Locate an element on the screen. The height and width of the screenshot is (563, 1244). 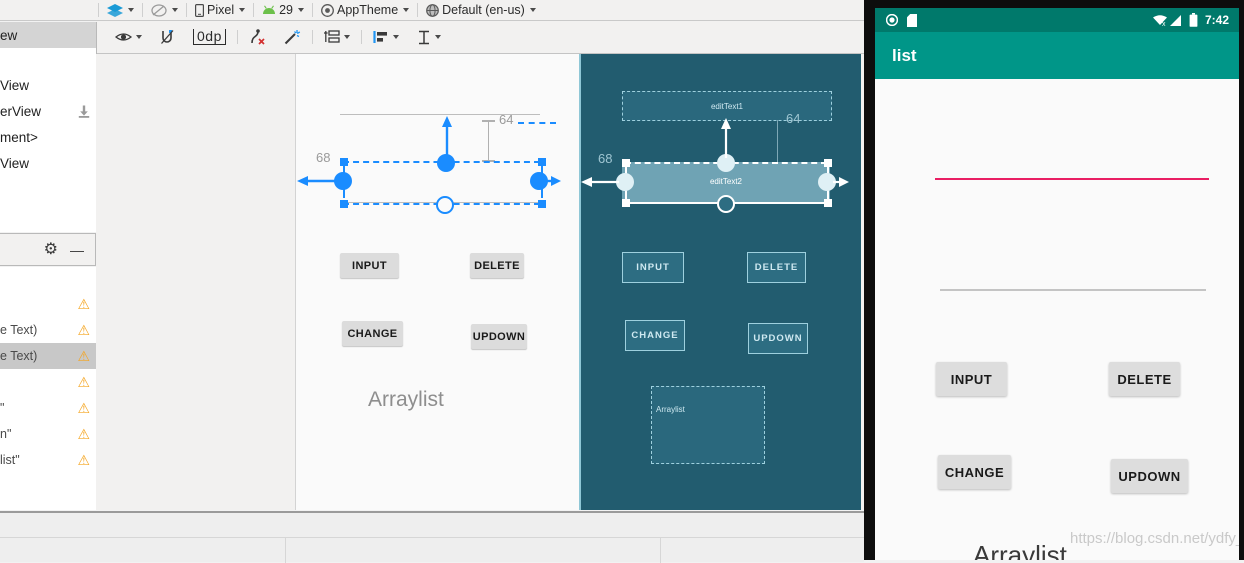
palette-list: ew View erView ment> View is located at coordinates (48, 127).